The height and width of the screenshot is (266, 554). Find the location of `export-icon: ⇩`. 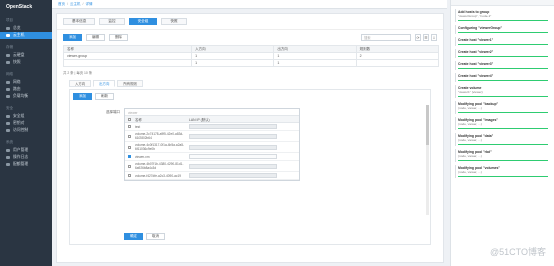

export-icon: ⇩ is located at coordinates (434, 37).